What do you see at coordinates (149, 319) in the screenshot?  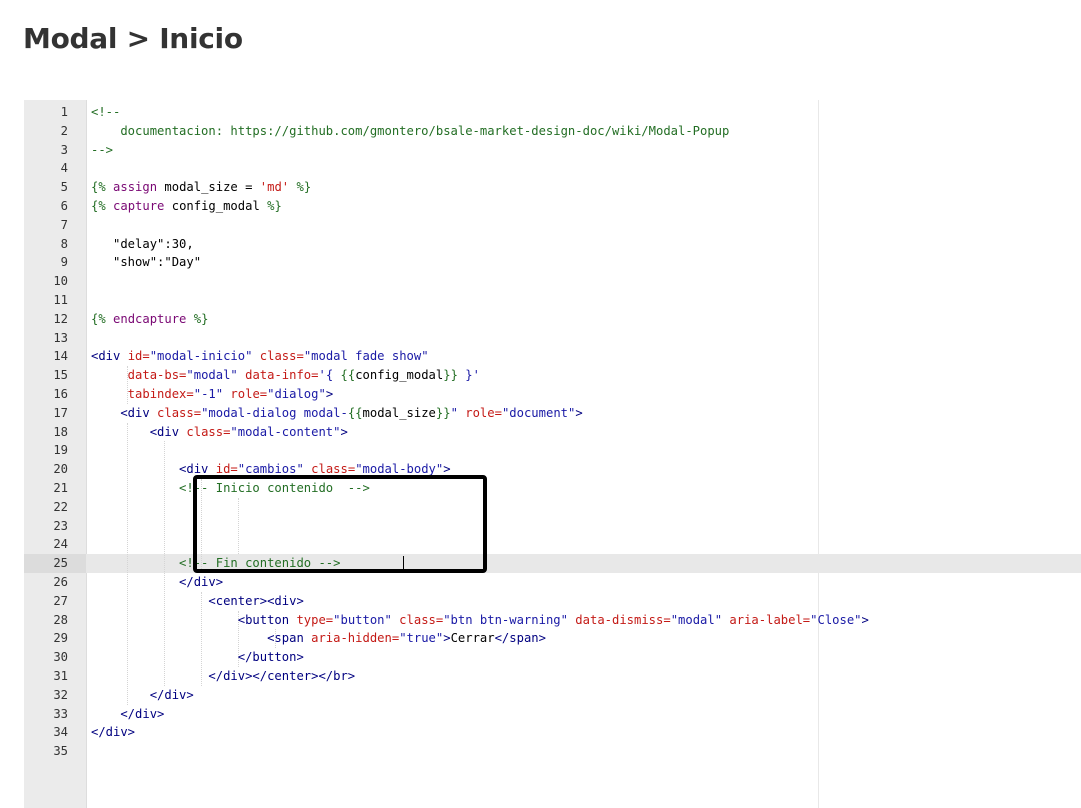 I see `line-code: {% endcapture %}` at bounding box center [149, 319].